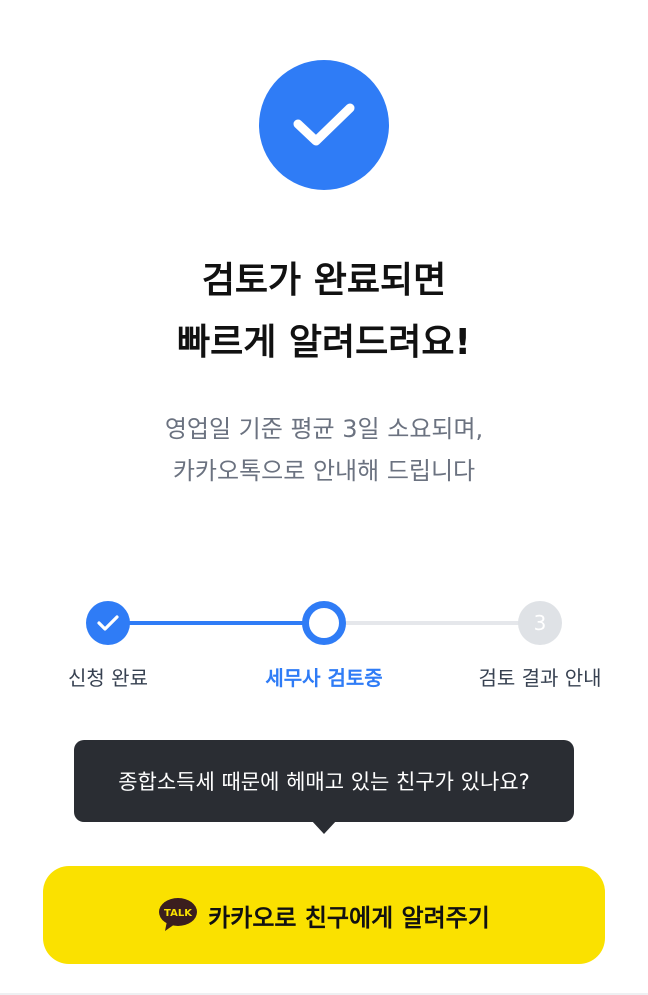 This screenshot has width=648, height=995. What do you see at coordinates (324, 450) in the screenshot?
I see `description: 영업일 기준 평균 3일 소요되며, 카카오톡으로 안내해 드립니다` at bounding box center [324, 450].